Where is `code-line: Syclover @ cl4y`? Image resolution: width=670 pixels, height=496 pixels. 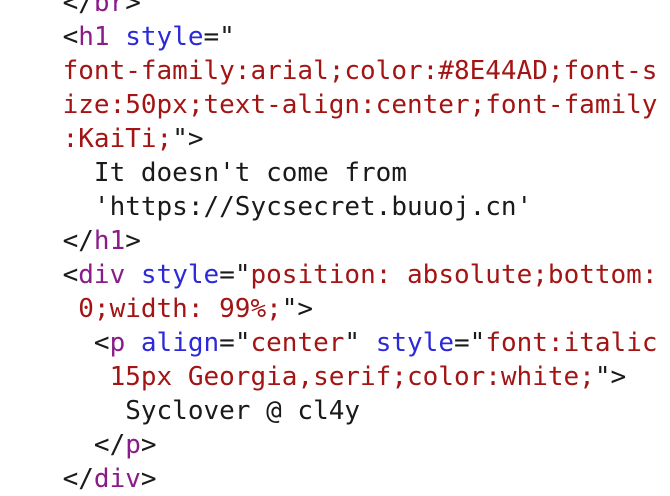 code-line: Syclover @ cl4y is located at coordinates (335, 411).